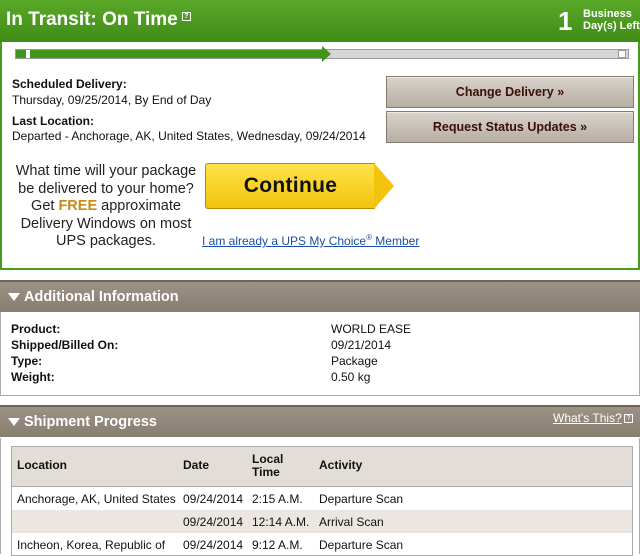 This screenshot has height=556, width=640. I want to click on whats-this-link: What's This?, so click(587, 418).